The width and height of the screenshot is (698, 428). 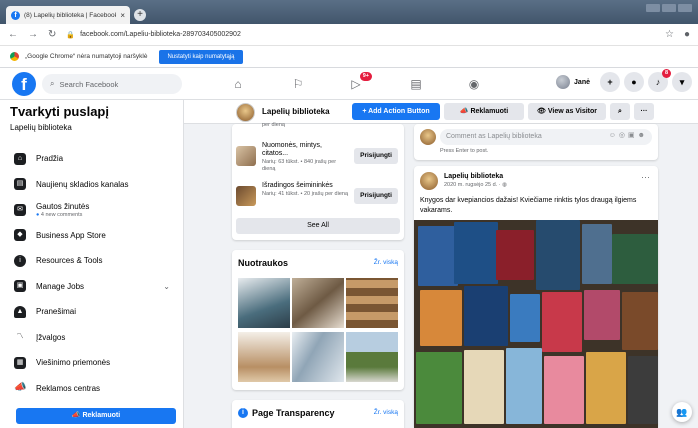 What do you see at coordinates (273, 125) in the screenshot?
I see `group-meta: per dieną` at bounding box center [273, 125].